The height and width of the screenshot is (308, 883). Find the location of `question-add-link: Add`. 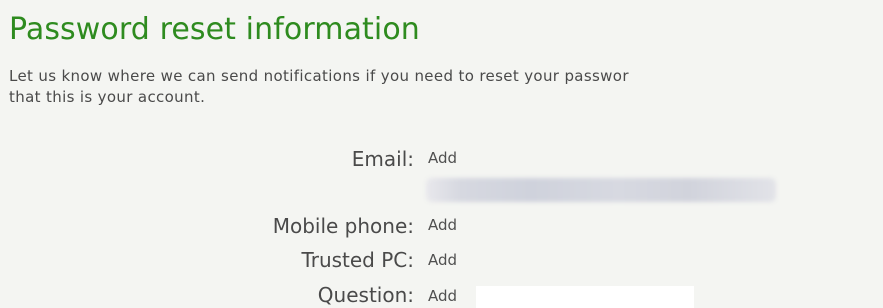

question-add-link: Add is located at coordinates (442, 296).